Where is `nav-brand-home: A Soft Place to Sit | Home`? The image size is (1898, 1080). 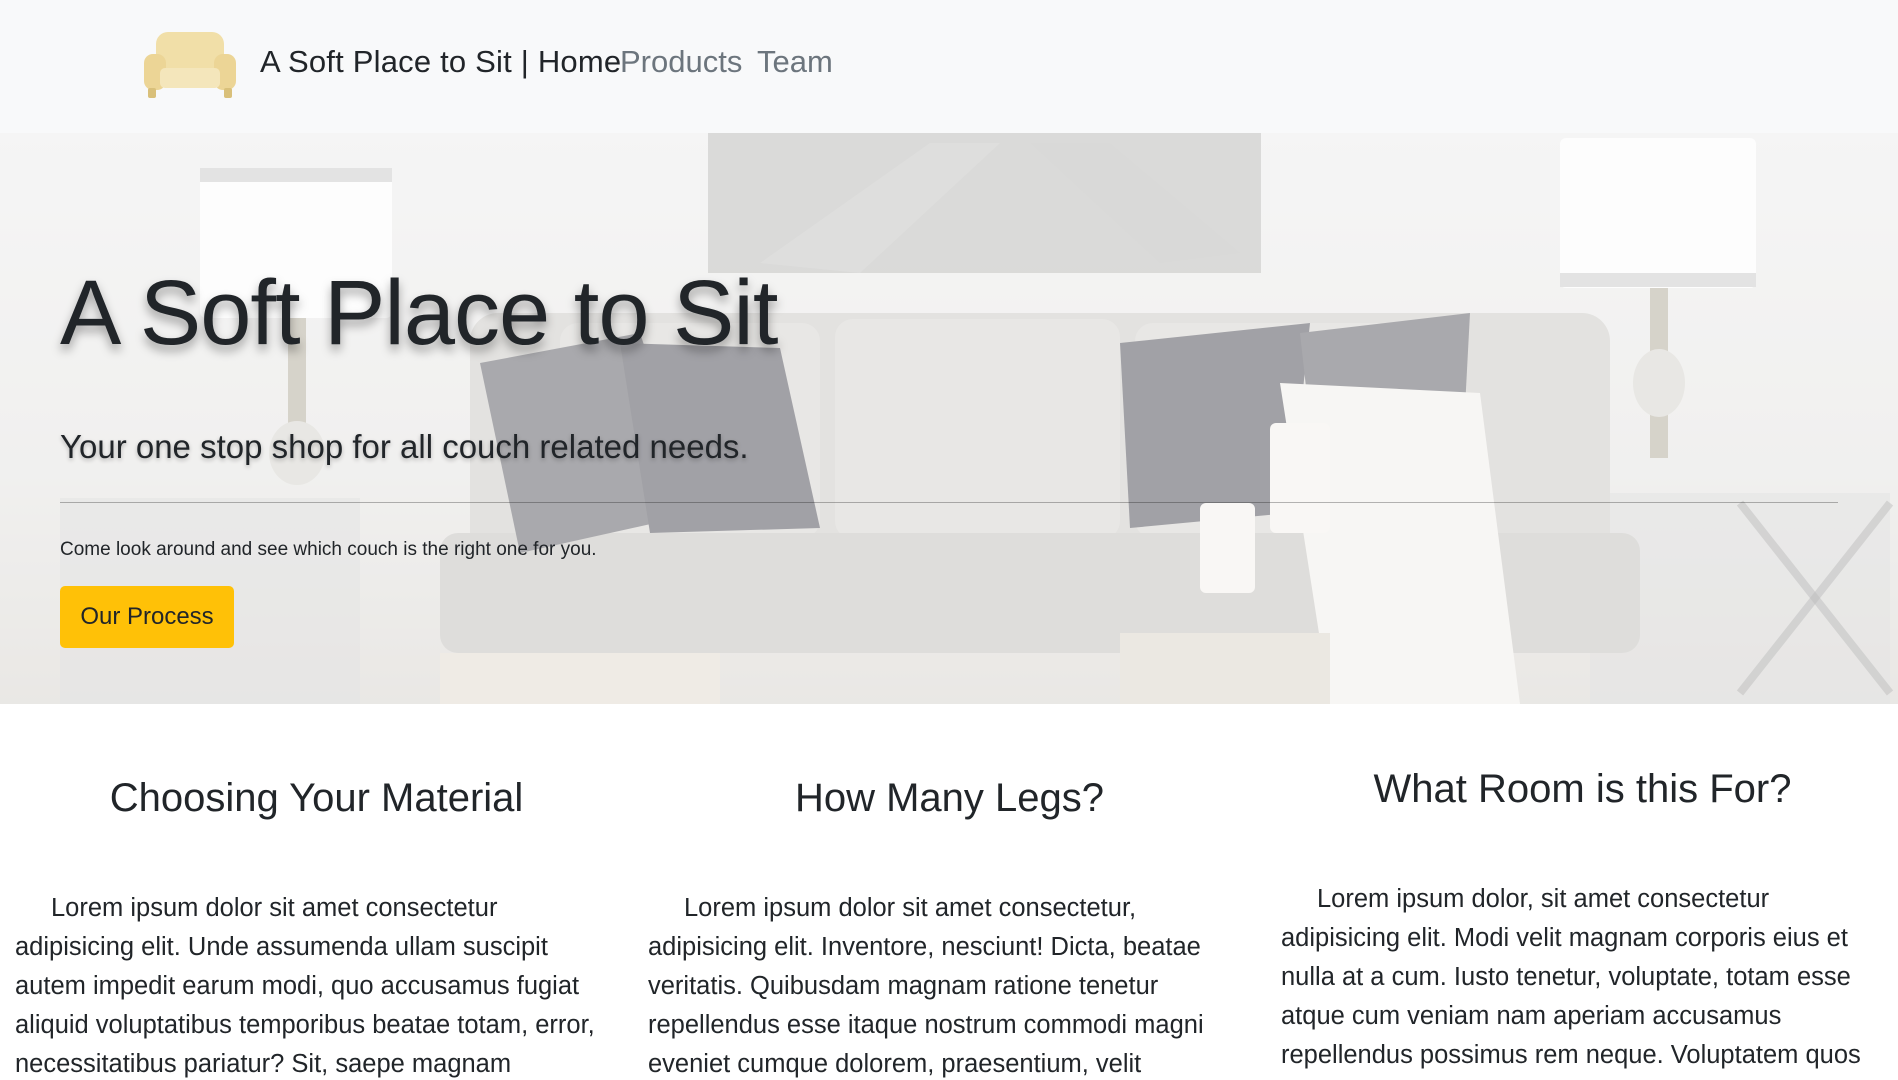
nav-brand-home: A Soft Place to Sit | Home is located at coordinates (440, 62).